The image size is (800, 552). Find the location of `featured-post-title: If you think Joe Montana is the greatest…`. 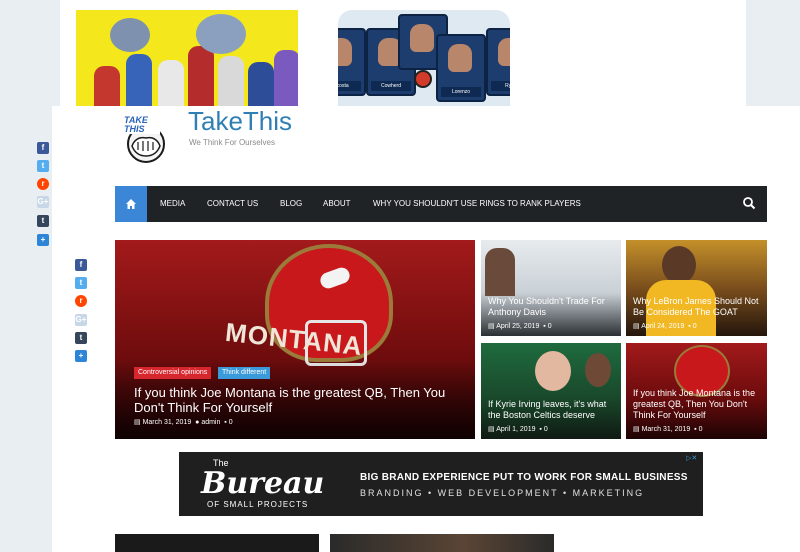

featured-post-title: If you think Joe Montana is the greatest… is located at coordinates (294, 400).